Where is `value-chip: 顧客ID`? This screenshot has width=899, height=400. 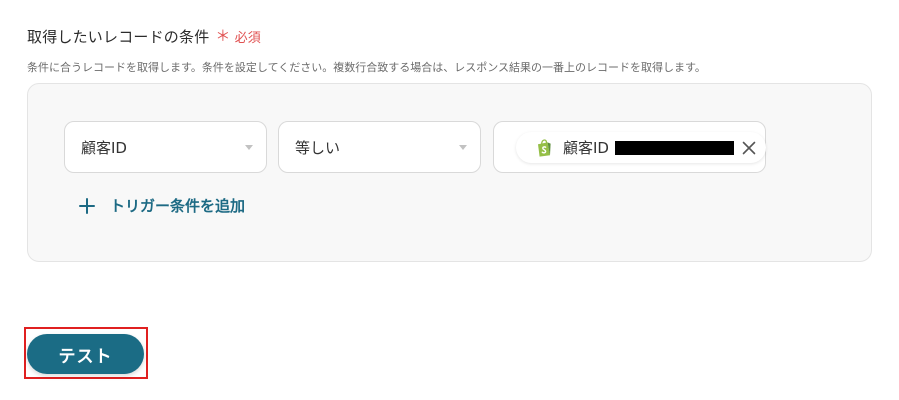
value-chip: 顧客ID is located at coordinates (641, 147).